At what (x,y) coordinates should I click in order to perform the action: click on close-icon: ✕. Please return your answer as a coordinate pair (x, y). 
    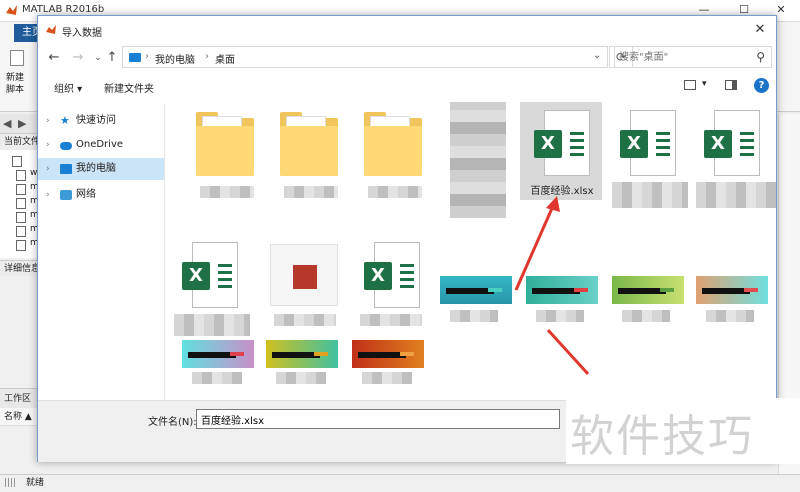
    Looking at the image, I should click on (760, 30).